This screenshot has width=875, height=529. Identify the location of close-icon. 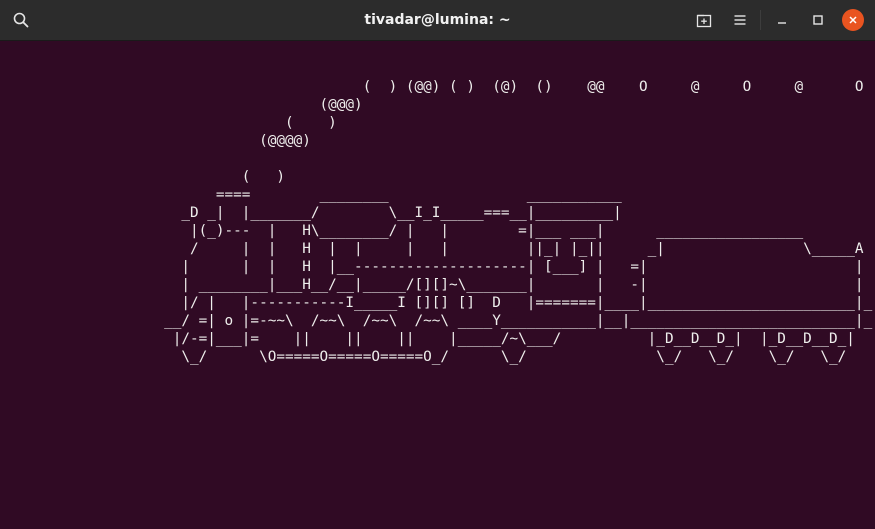
(853, 20).